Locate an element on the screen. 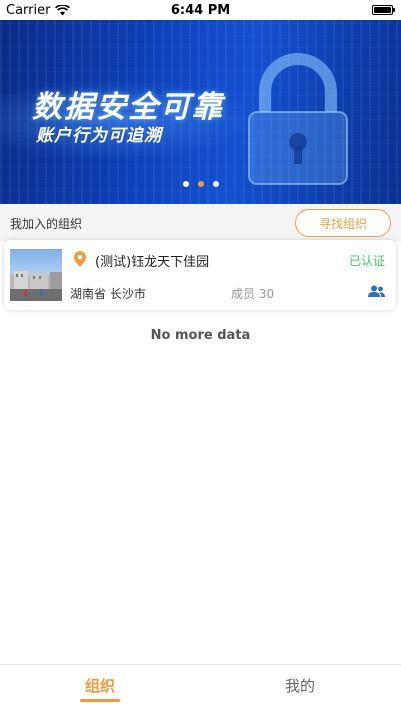 Image resolution: width=401 pixels, height=710 pixels. organization-photo is located at coordinates (36, 275).